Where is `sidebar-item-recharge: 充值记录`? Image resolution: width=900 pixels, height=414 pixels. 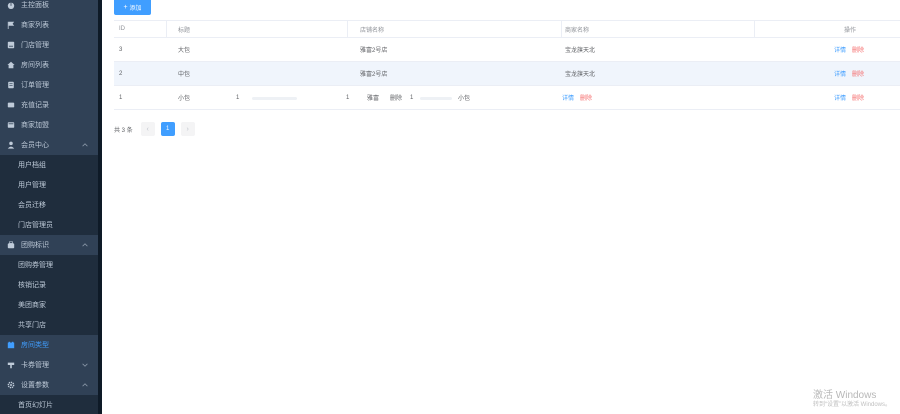 sidebar-item-recharge: 充值记录 is located at coordinates (49, 105).